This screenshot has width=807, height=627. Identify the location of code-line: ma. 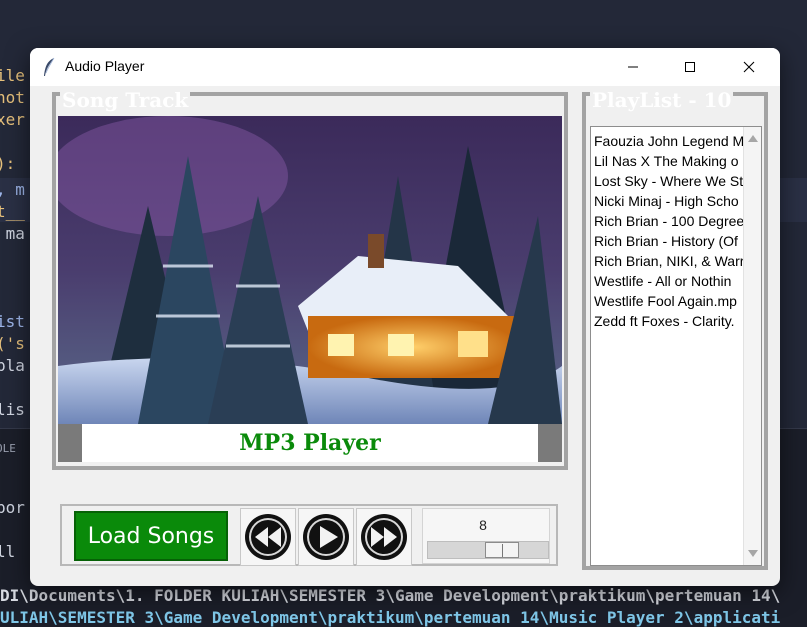
(15, 233).